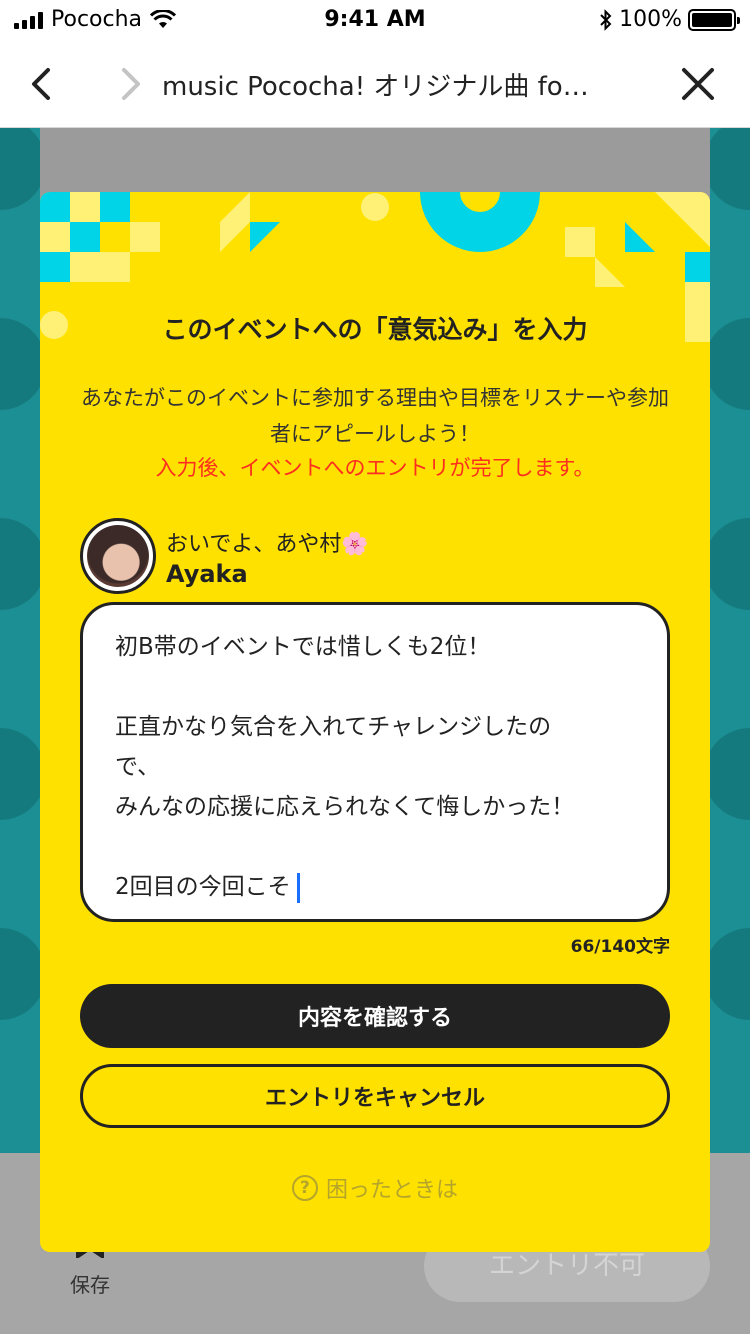  Describe the element at coordinates (375, 887) in the screenshot. I see `message-last-line: 2回目の今回こそ` at that location.